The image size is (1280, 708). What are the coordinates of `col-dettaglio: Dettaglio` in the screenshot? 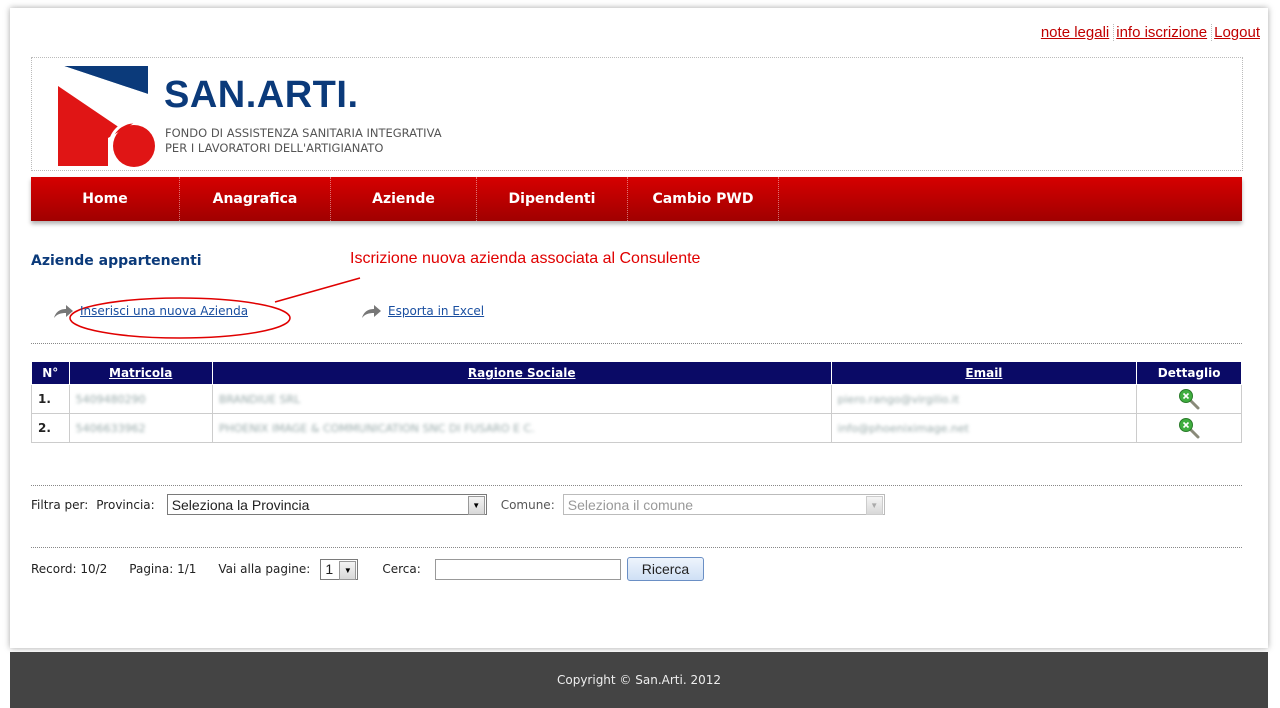 It's located at (1189, 373).